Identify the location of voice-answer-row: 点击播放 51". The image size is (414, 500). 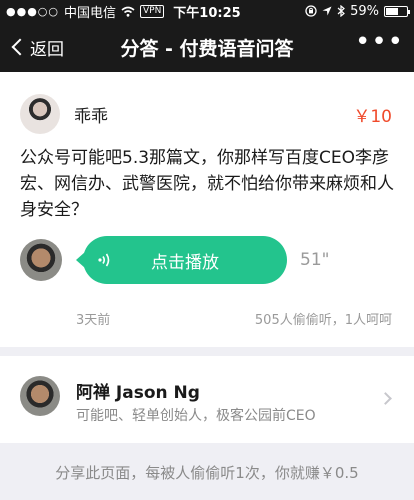
(174, 260).